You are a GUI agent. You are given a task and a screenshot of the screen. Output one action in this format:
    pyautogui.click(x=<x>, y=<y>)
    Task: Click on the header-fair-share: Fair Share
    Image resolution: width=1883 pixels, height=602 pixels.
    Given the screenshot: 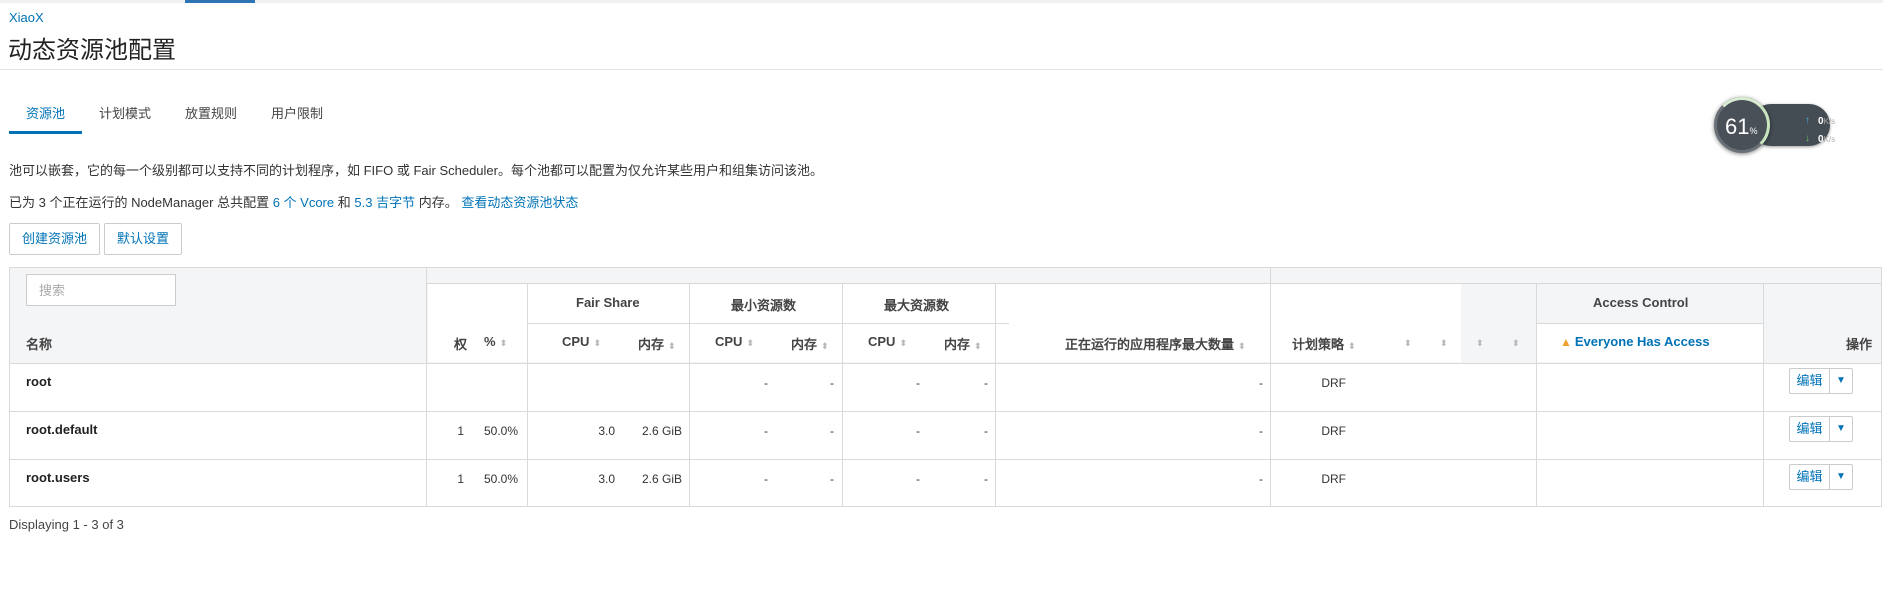 What is the action you would take?
    pyautogui.click(x=608, y=302)
    